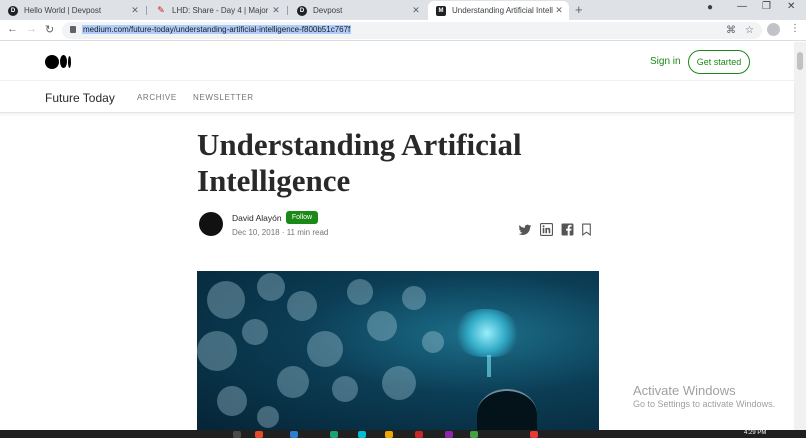  What do you see at coordinates (800, 236) in the screenshot?
I see `page-scrollbar` at bounding box center [800, 236].